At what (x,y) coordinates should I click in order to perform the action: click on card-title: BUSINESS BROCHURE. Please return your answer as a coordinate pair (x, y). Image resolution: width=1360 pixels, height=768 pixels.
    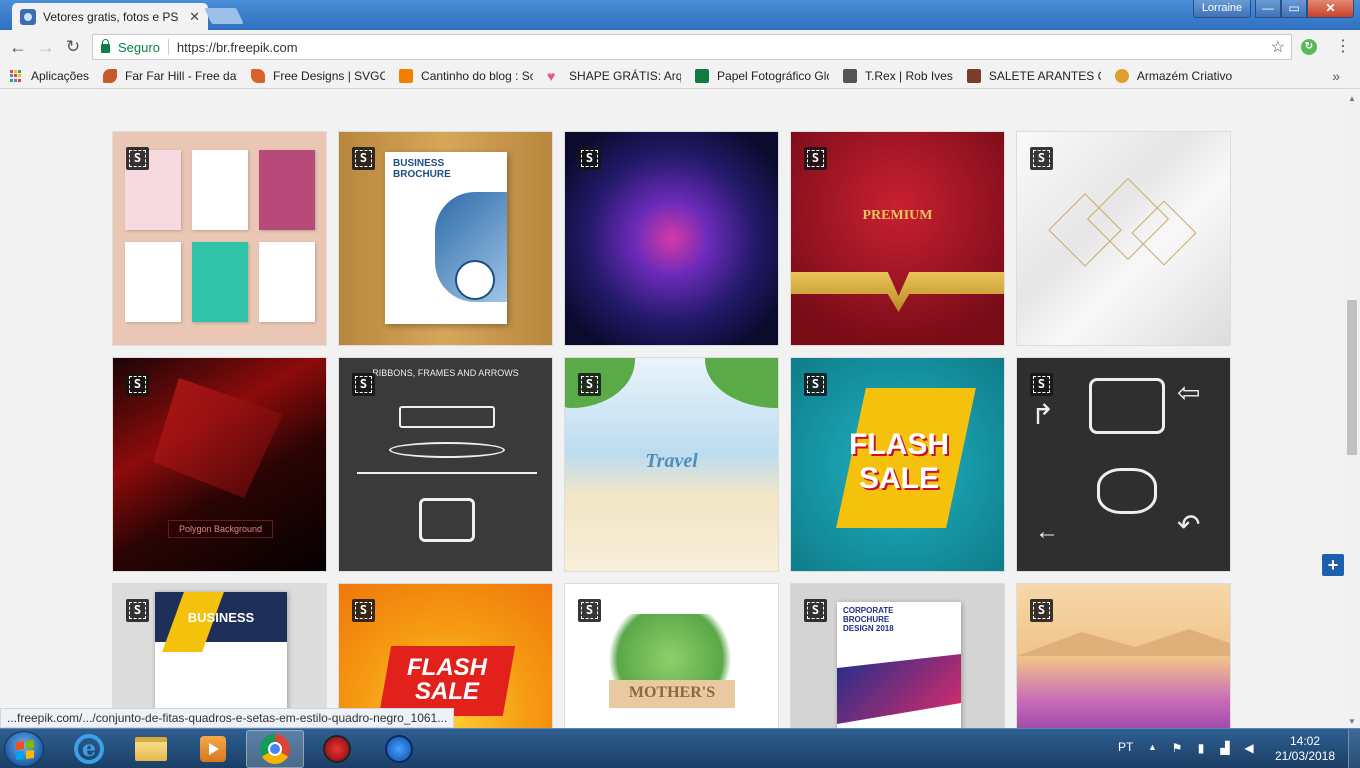
    Looking at the image, I should click on (422, 169).